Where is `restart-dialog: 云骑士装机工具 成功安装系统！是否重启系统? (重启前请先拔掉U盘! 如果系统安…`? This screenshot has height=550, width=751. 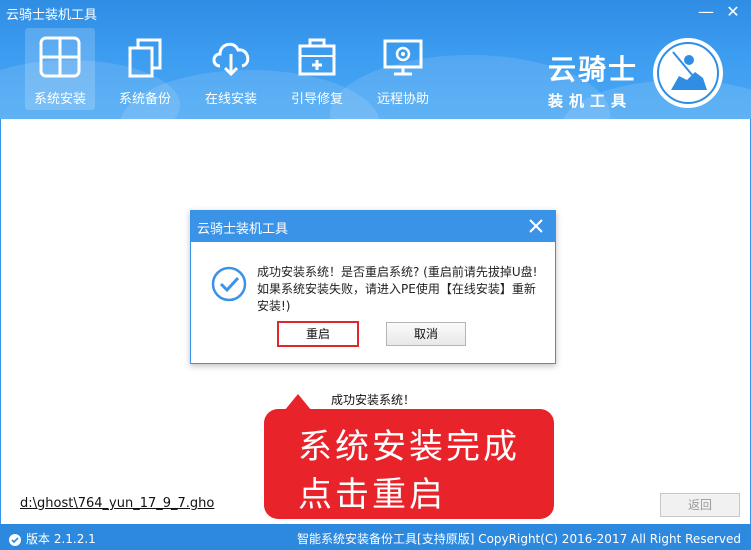 restart-dialog: 云骑士装机工具 成功安装系统！是否重启系统? (重启前请先拔掉U盘! 如果系统安… is located at coordinates (373, 287).